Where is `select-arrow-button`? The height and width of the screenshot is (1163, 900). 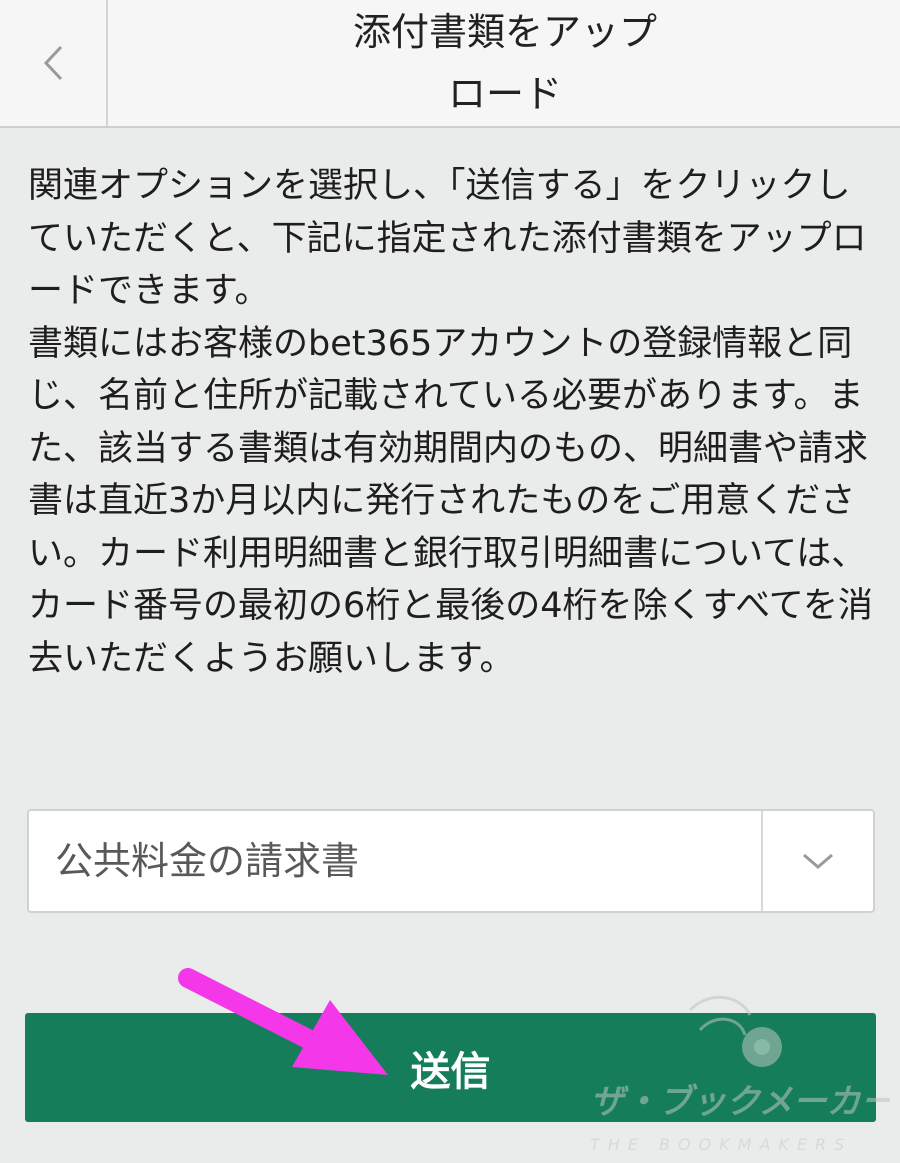
select-arrow-button is located at coordinates (817, 861).